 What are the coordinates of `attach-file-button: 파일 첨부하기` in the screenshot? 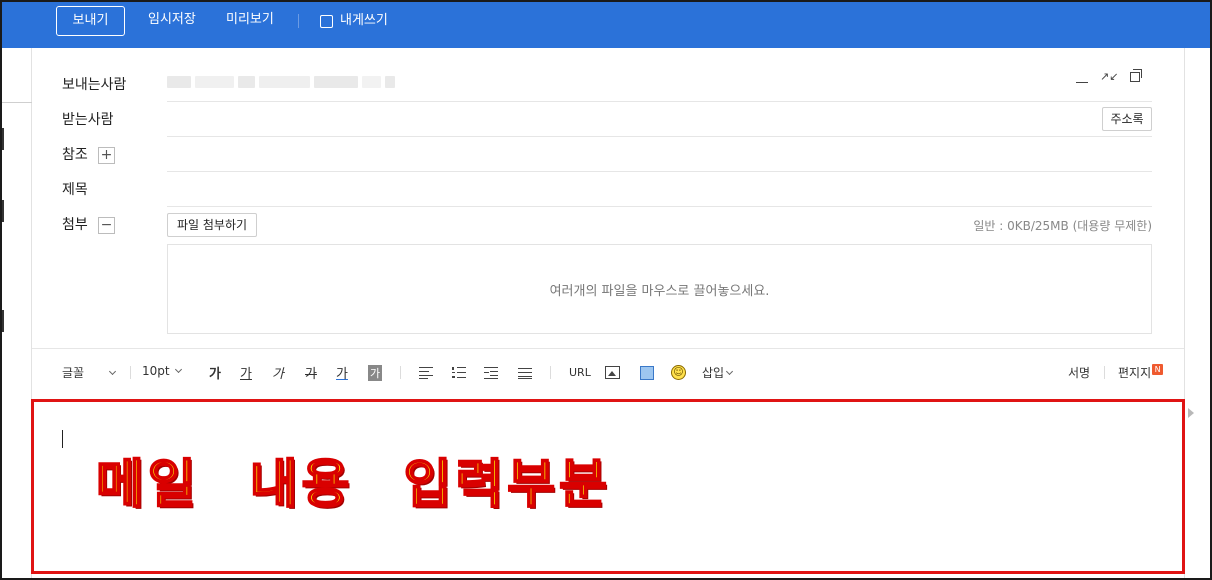 It's located at (212, 225).